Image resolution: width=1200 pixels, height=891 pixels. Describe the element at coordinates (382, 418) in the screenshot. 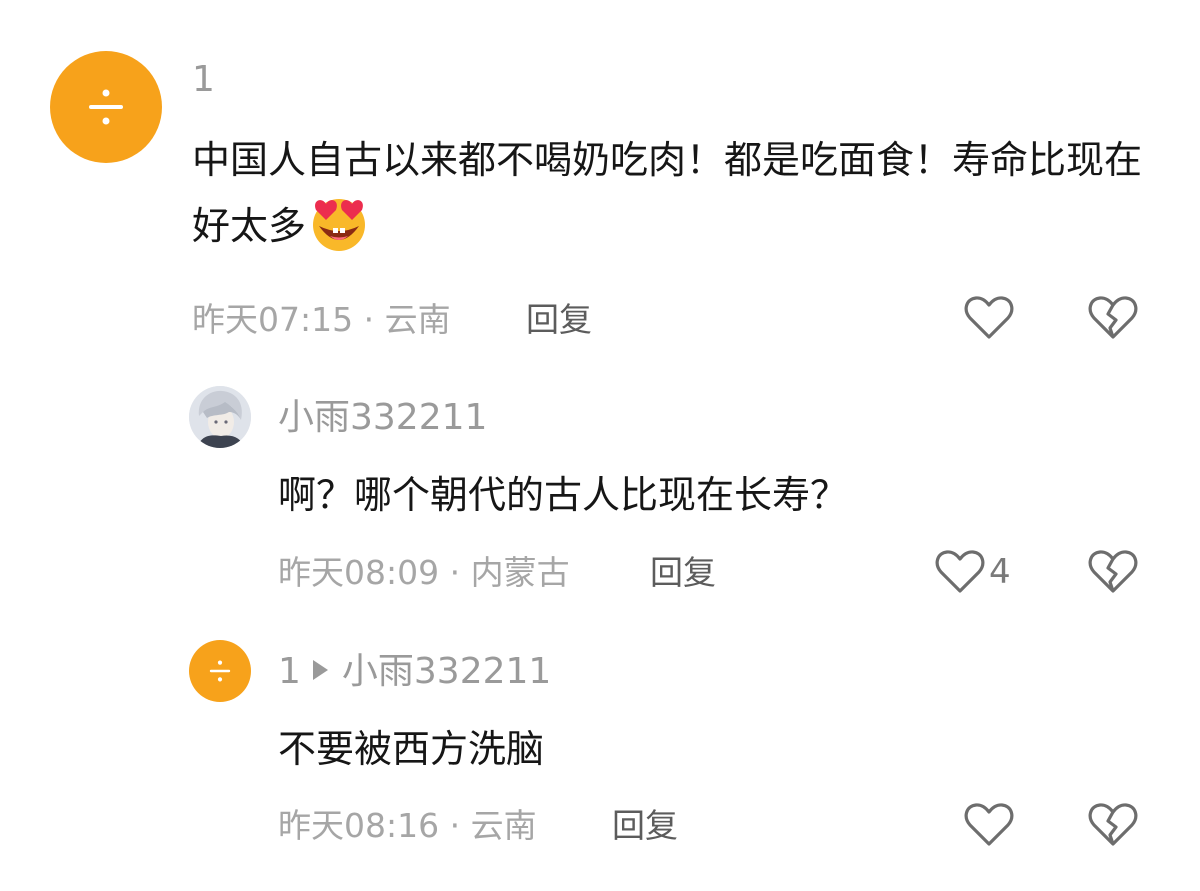

I see `comment-username: 小雨332211` at that location.